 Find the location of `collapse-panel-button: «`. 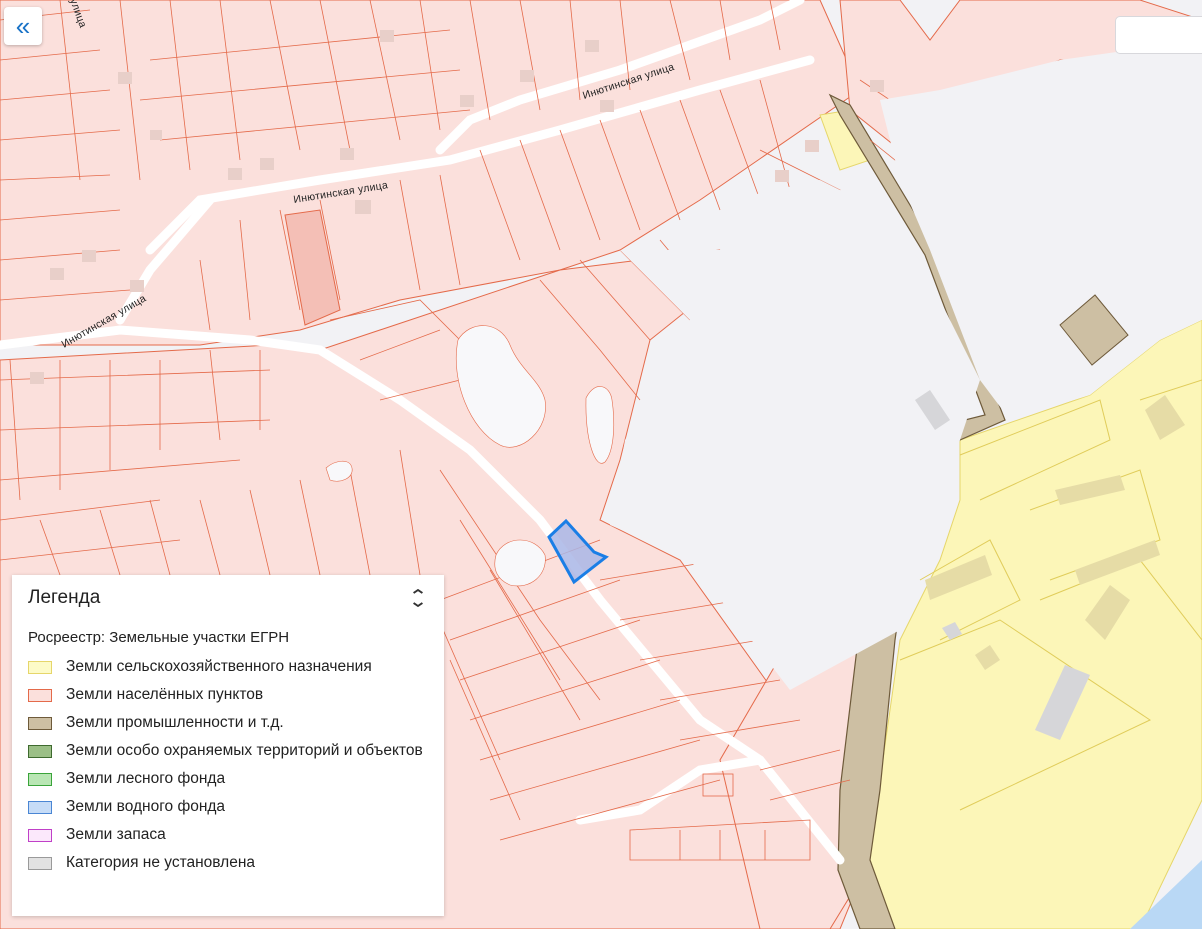

collapse-panel-button: « is located at coordinates (23, 26).